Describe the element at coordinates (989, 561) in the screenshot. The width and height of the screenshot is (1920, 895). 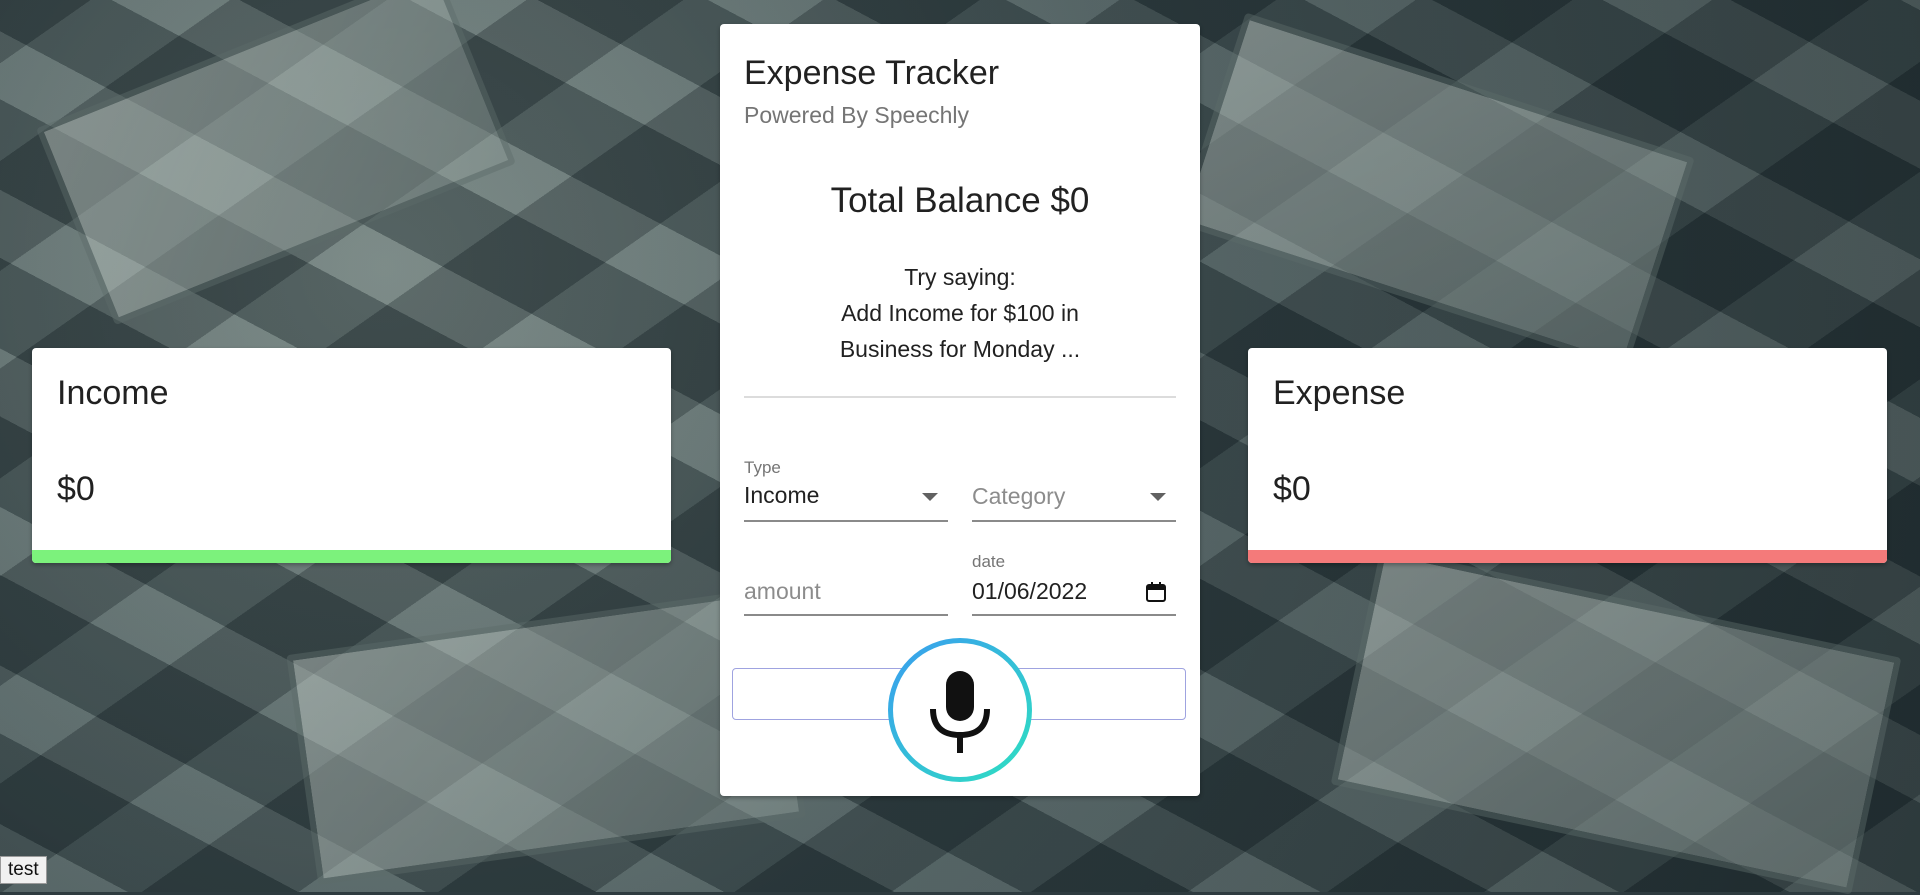
I see `date-label: date` at that location.